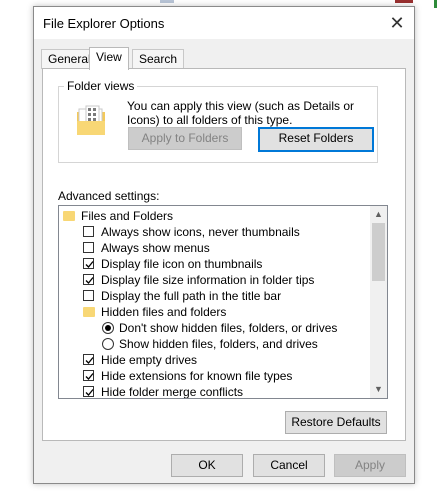 The image size is (438, 496). I want to click on checkbox-hide-empty-drives, so click(88, 359).